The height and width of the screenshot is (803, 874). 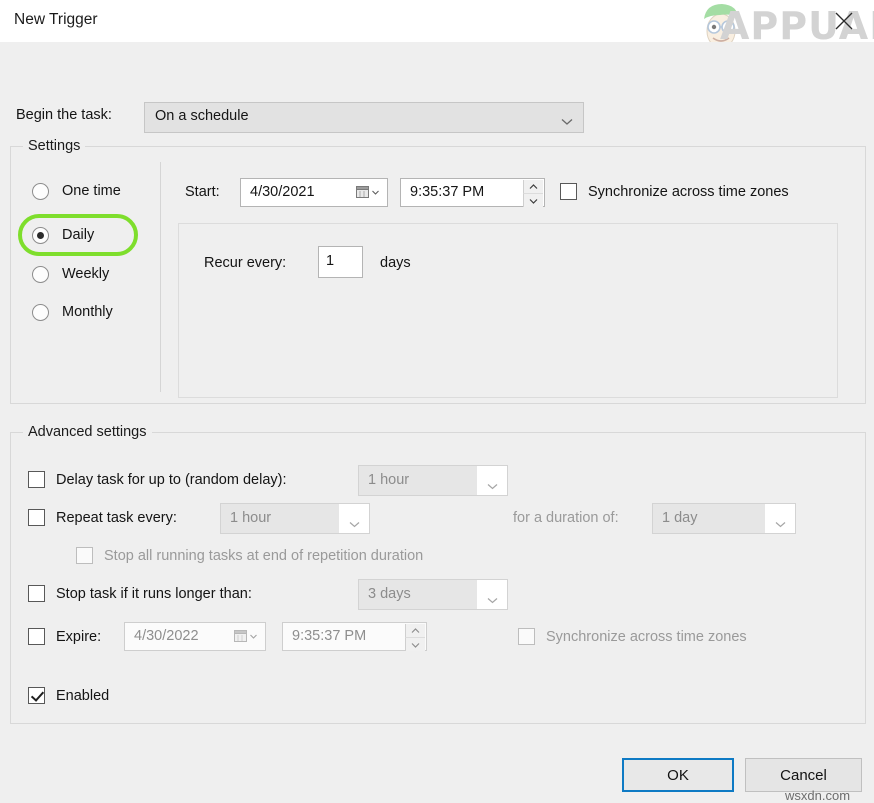 I want to click on recur-every-unit: days, so click(x=395, y=263).